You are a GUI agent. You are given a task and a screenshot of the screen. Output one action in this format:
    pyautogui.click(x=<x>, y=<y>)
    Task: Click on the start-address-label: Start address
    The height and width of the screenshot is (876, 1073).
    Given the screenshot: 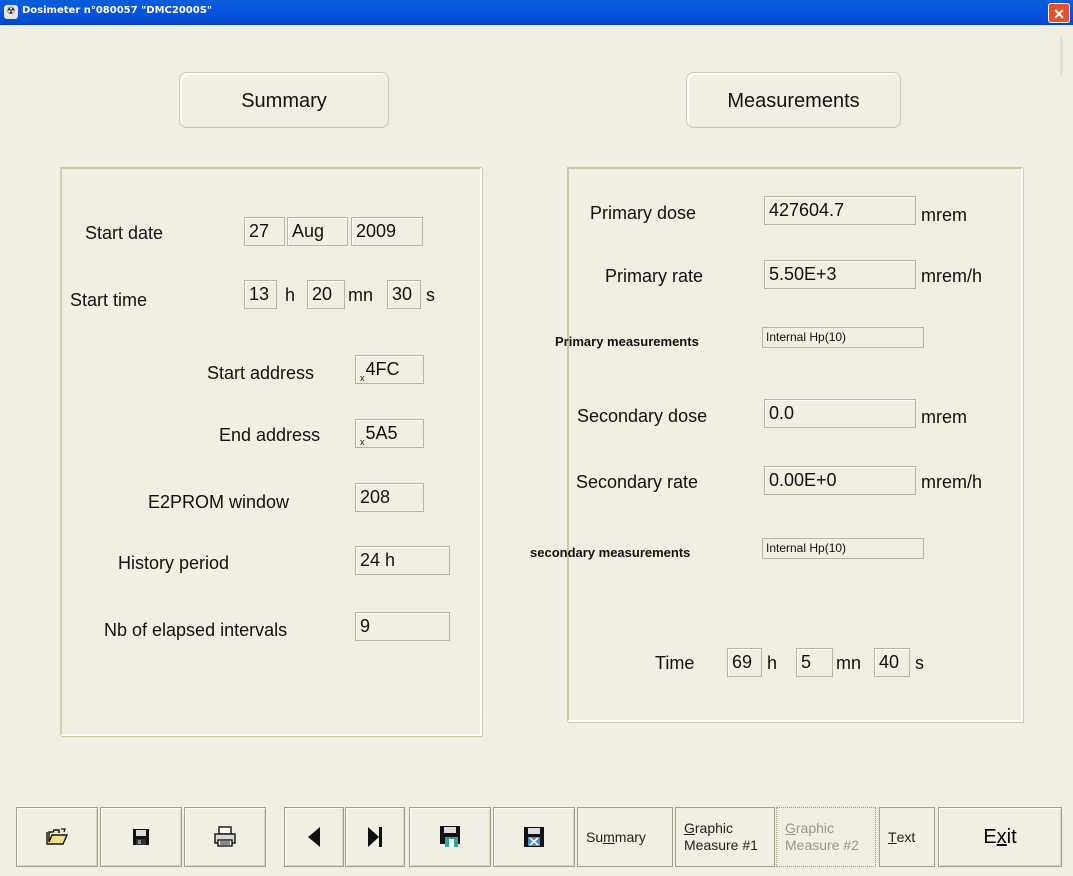 What is the action you would take?
    pyautogui.click(x=261, y=373)
    